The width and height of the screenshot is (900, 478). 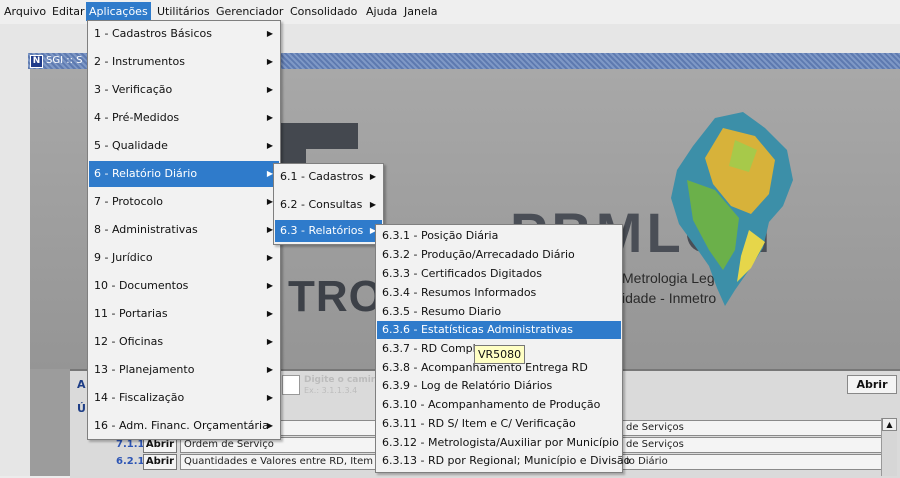 I want to click on menu-item-label: 9 - Jurídico, so click(x=123, y=257).